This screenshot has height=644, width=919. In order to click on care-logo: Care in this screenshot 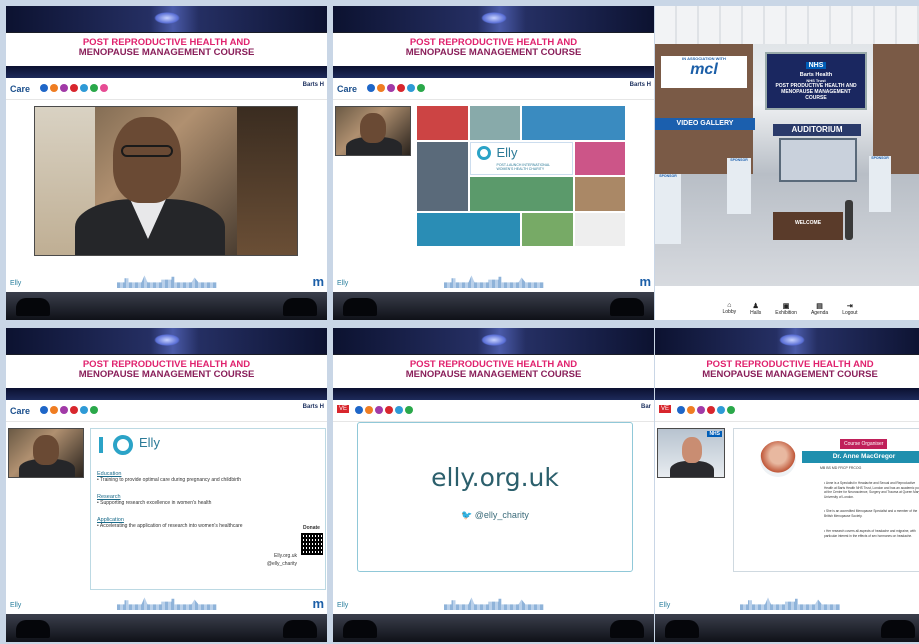, I will do `click(347, 89)`.